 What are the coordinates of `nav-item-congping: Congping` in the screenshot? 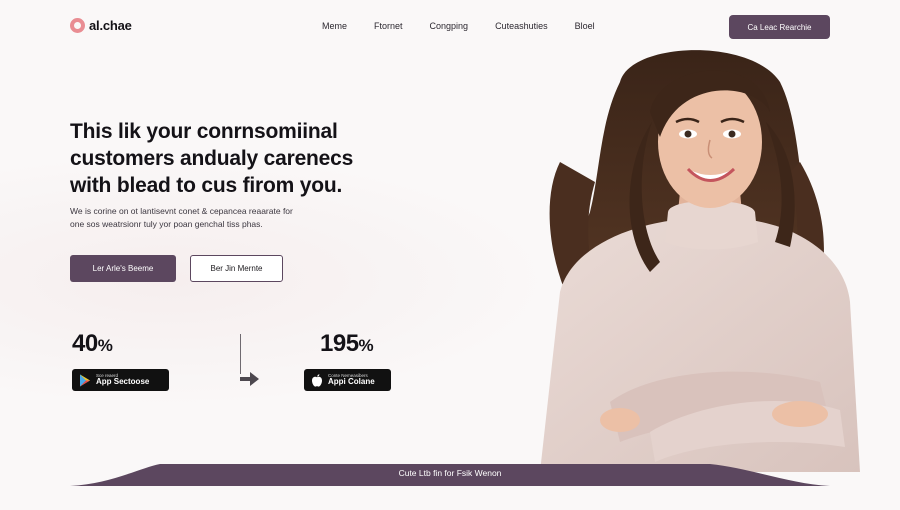 It's located at (449, 26).